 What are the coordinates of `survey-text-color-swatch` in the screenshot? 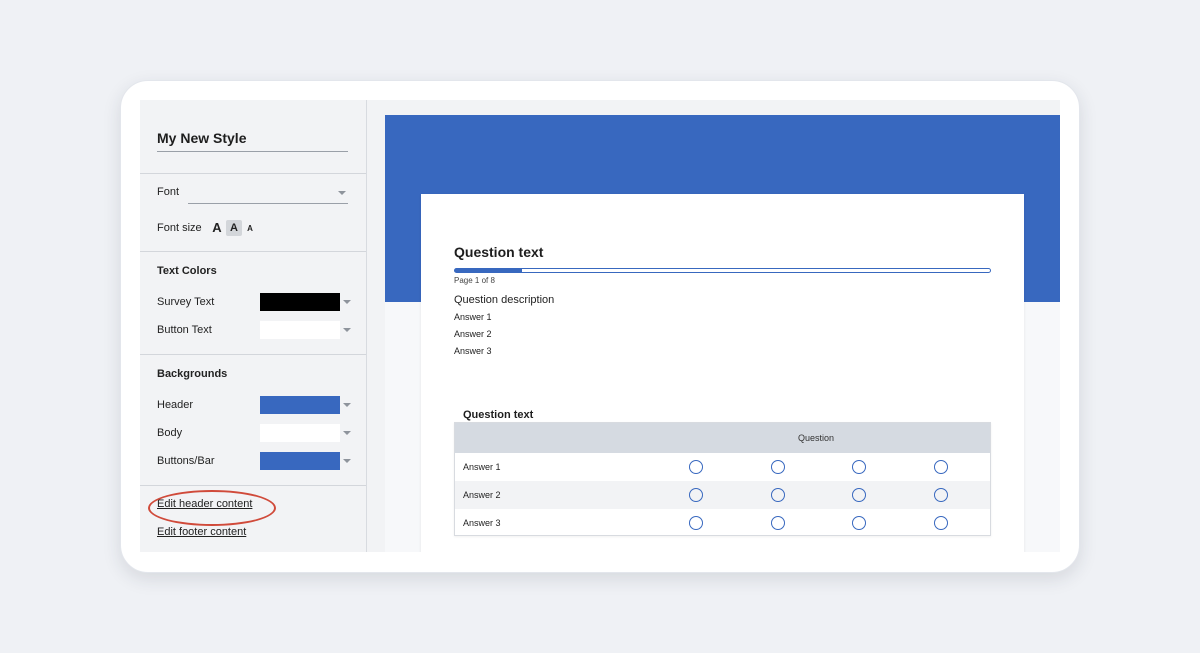 It's located at (300, 302).